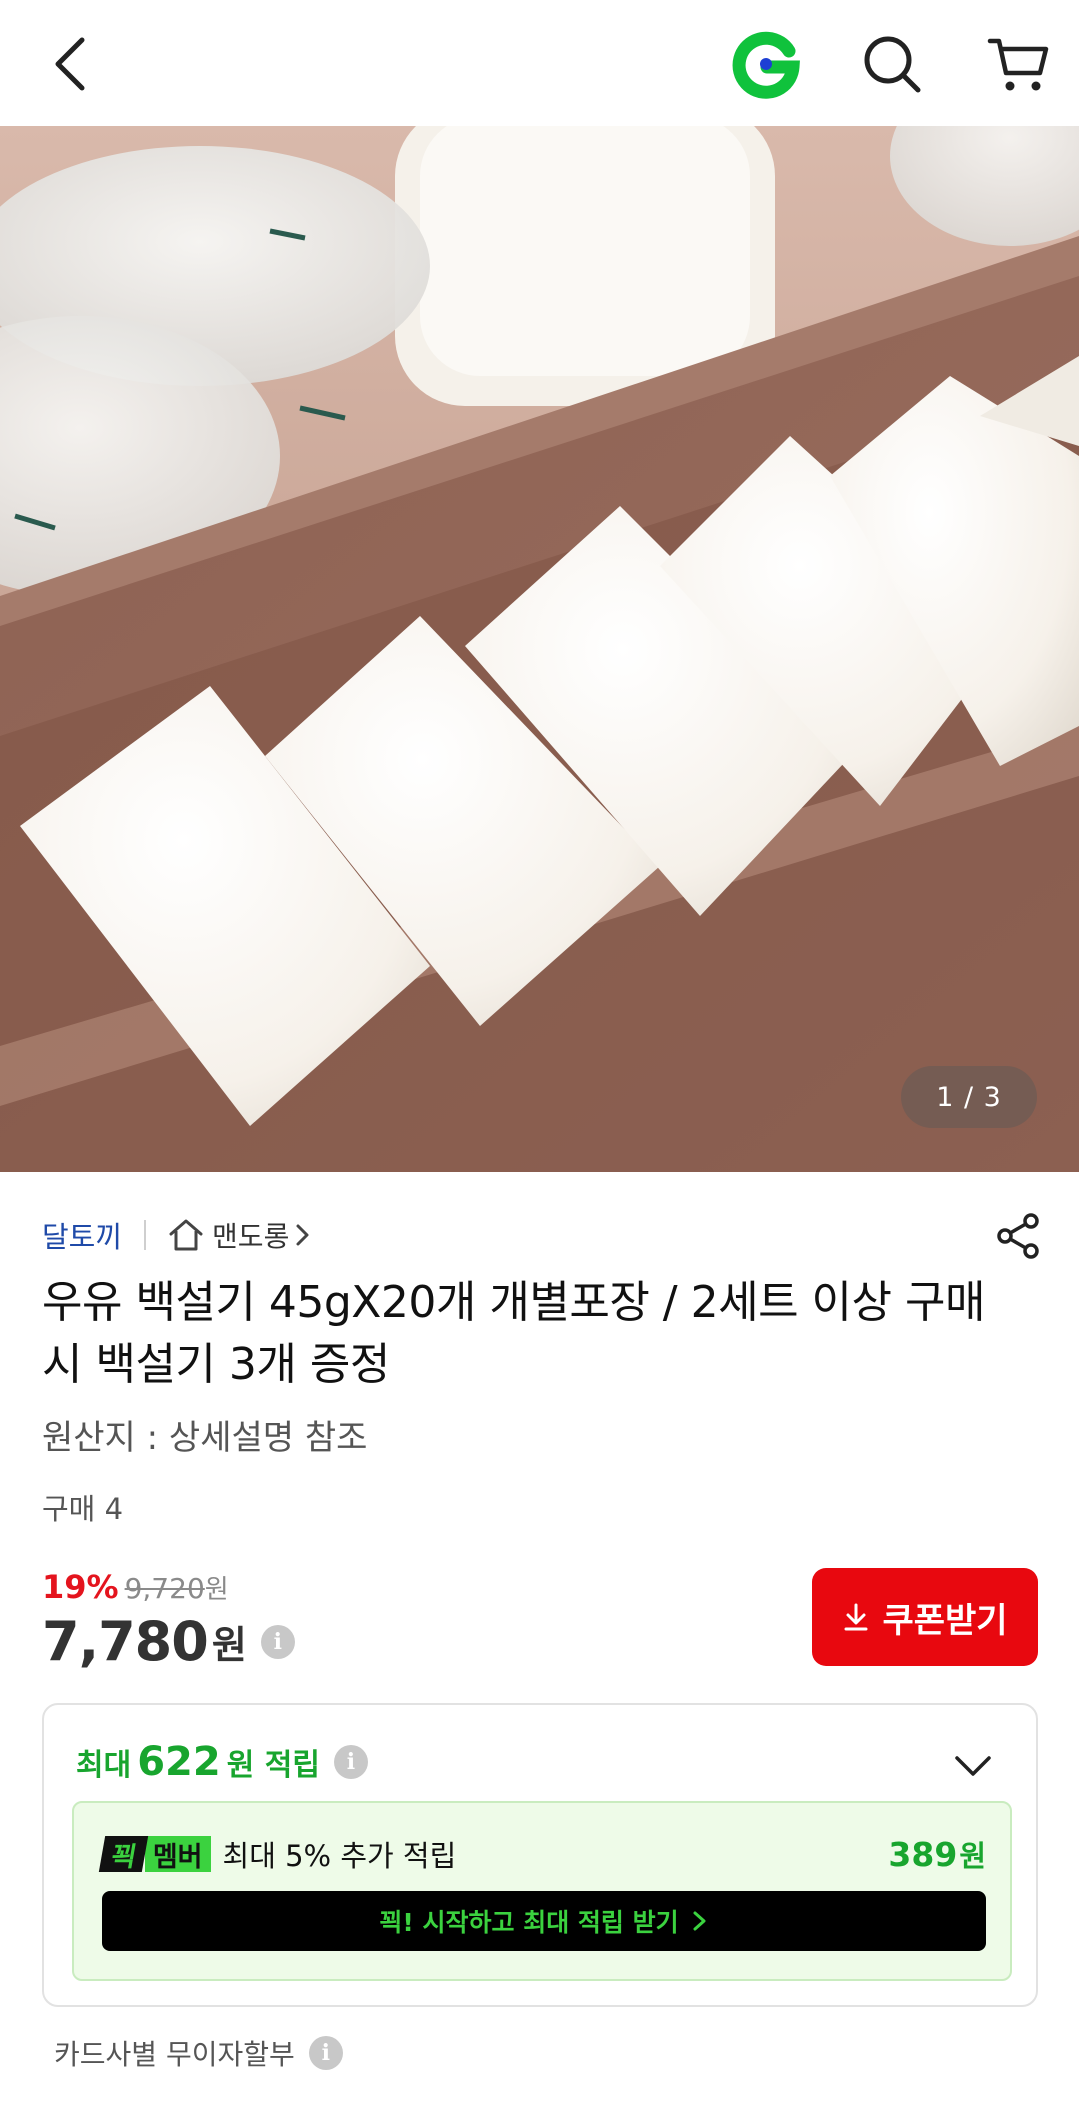  I want to click on search-button, so click(892, 64).